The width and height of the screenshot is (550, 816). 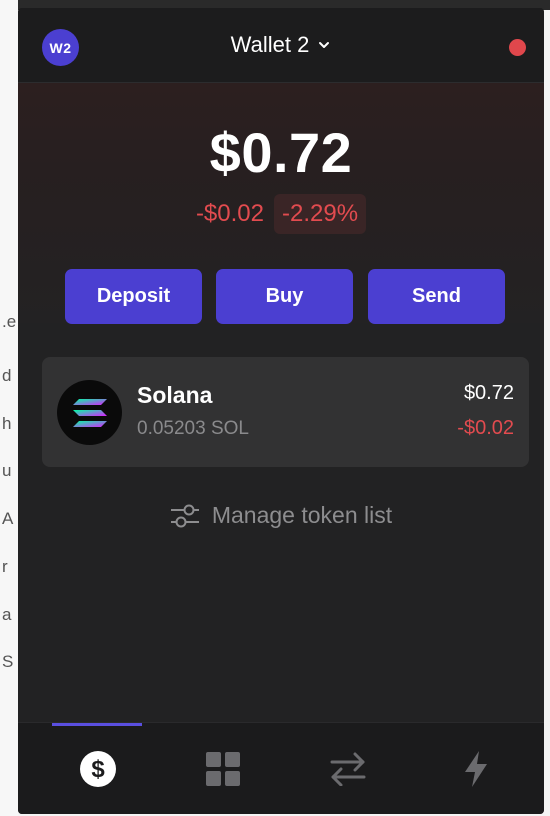 What do you see at coordinates (436, 296) in the screenshot?
I see `send-button: Send` at bounding box center [436, 296].